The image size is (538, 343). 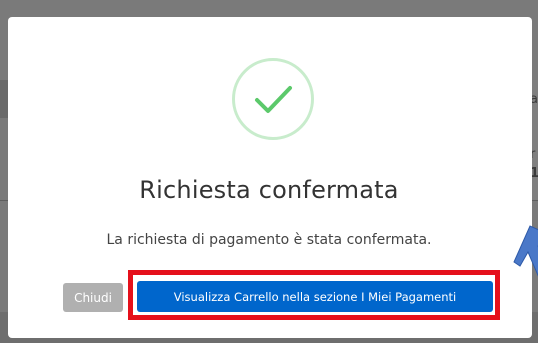 I want to click on close-button: Chiudi, so click(x=93, y=297).